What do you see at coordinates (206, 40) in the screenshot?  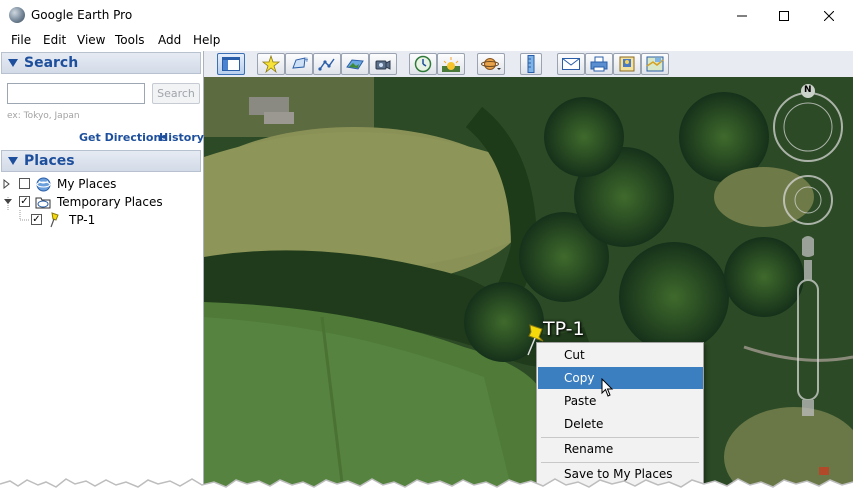 I see `menu-help: Help` at bounding box center [206, 40].